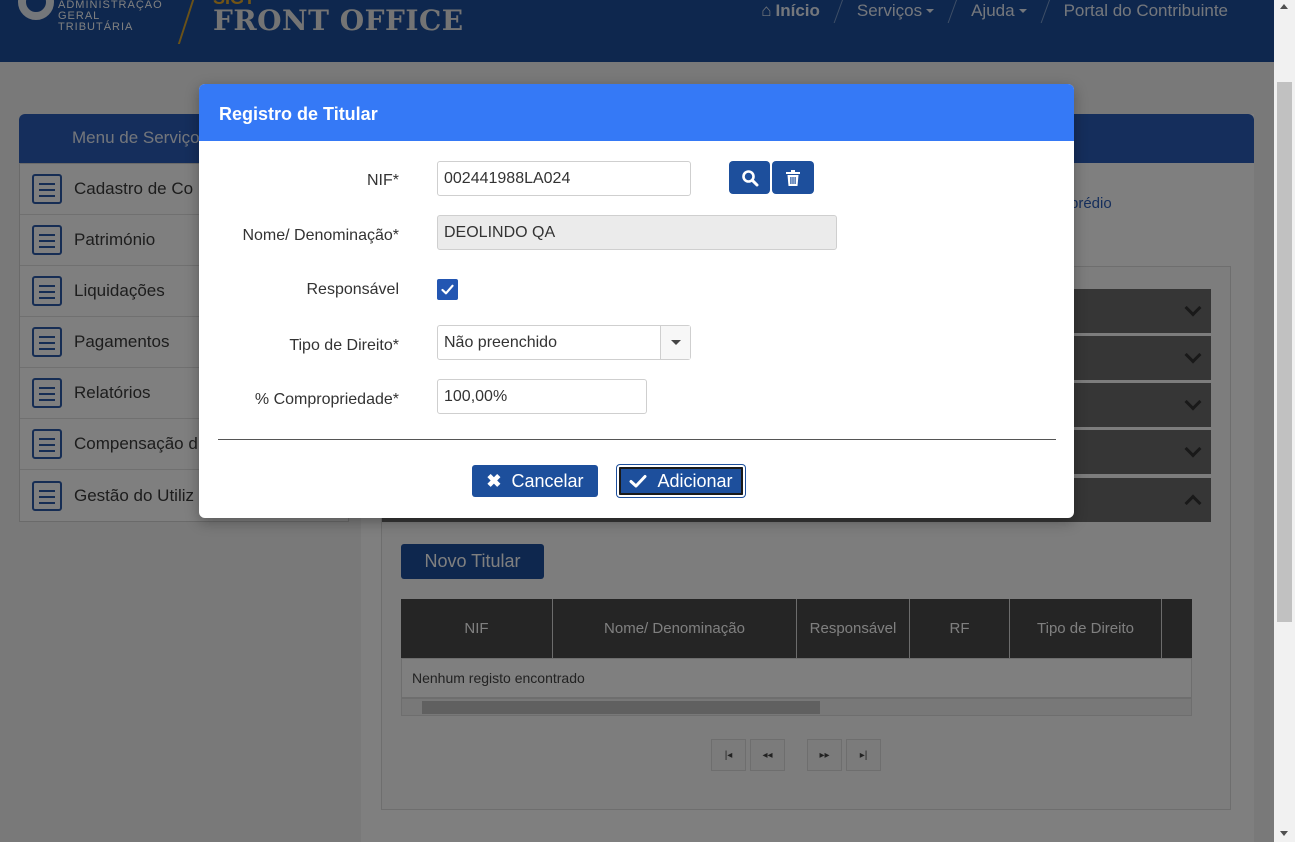 The image size is (1295, 842). What do you see at coordinates (638, 481) in the screenshot?
I see `check-icon` at bounding box center [638, 481].